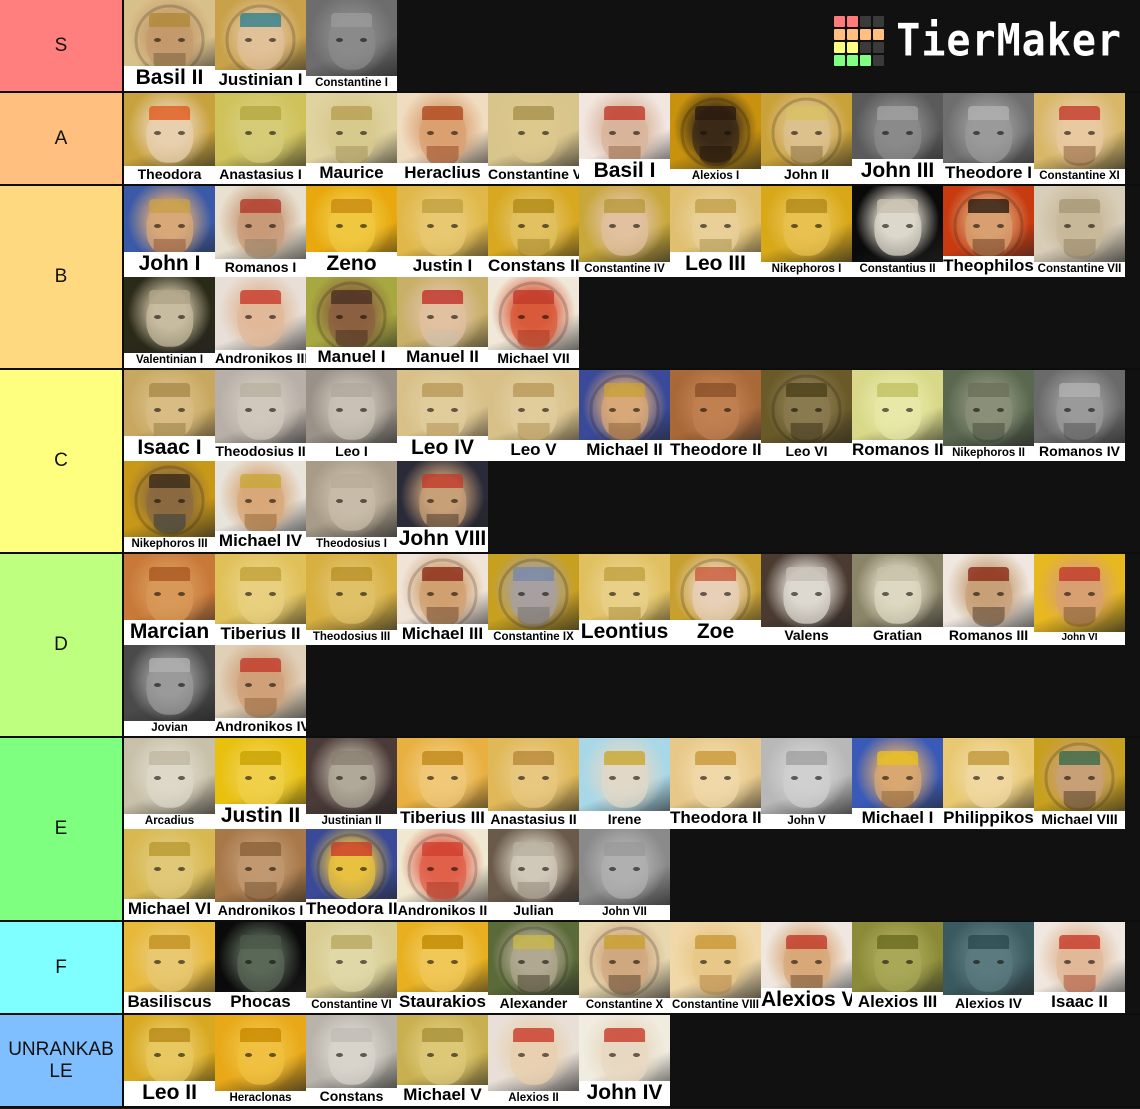  I want to click on tier-item: Andronikos IV, so click(260, 690).